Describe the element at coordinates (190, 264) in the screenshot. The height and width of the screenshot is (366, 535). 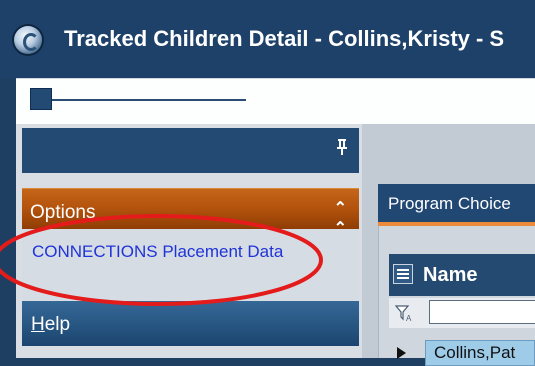
I see `options-body: CONNECTIONS Placement Data` at that location.